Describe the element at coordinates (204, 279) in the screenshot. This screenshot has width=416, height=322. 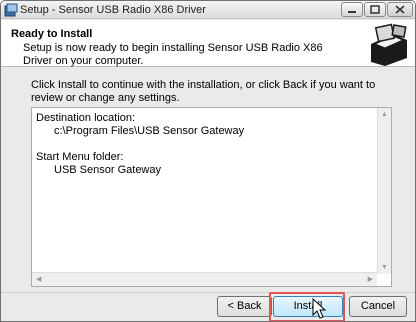
I see `horizontal-scrollbar: ◀ ▶` at that location.